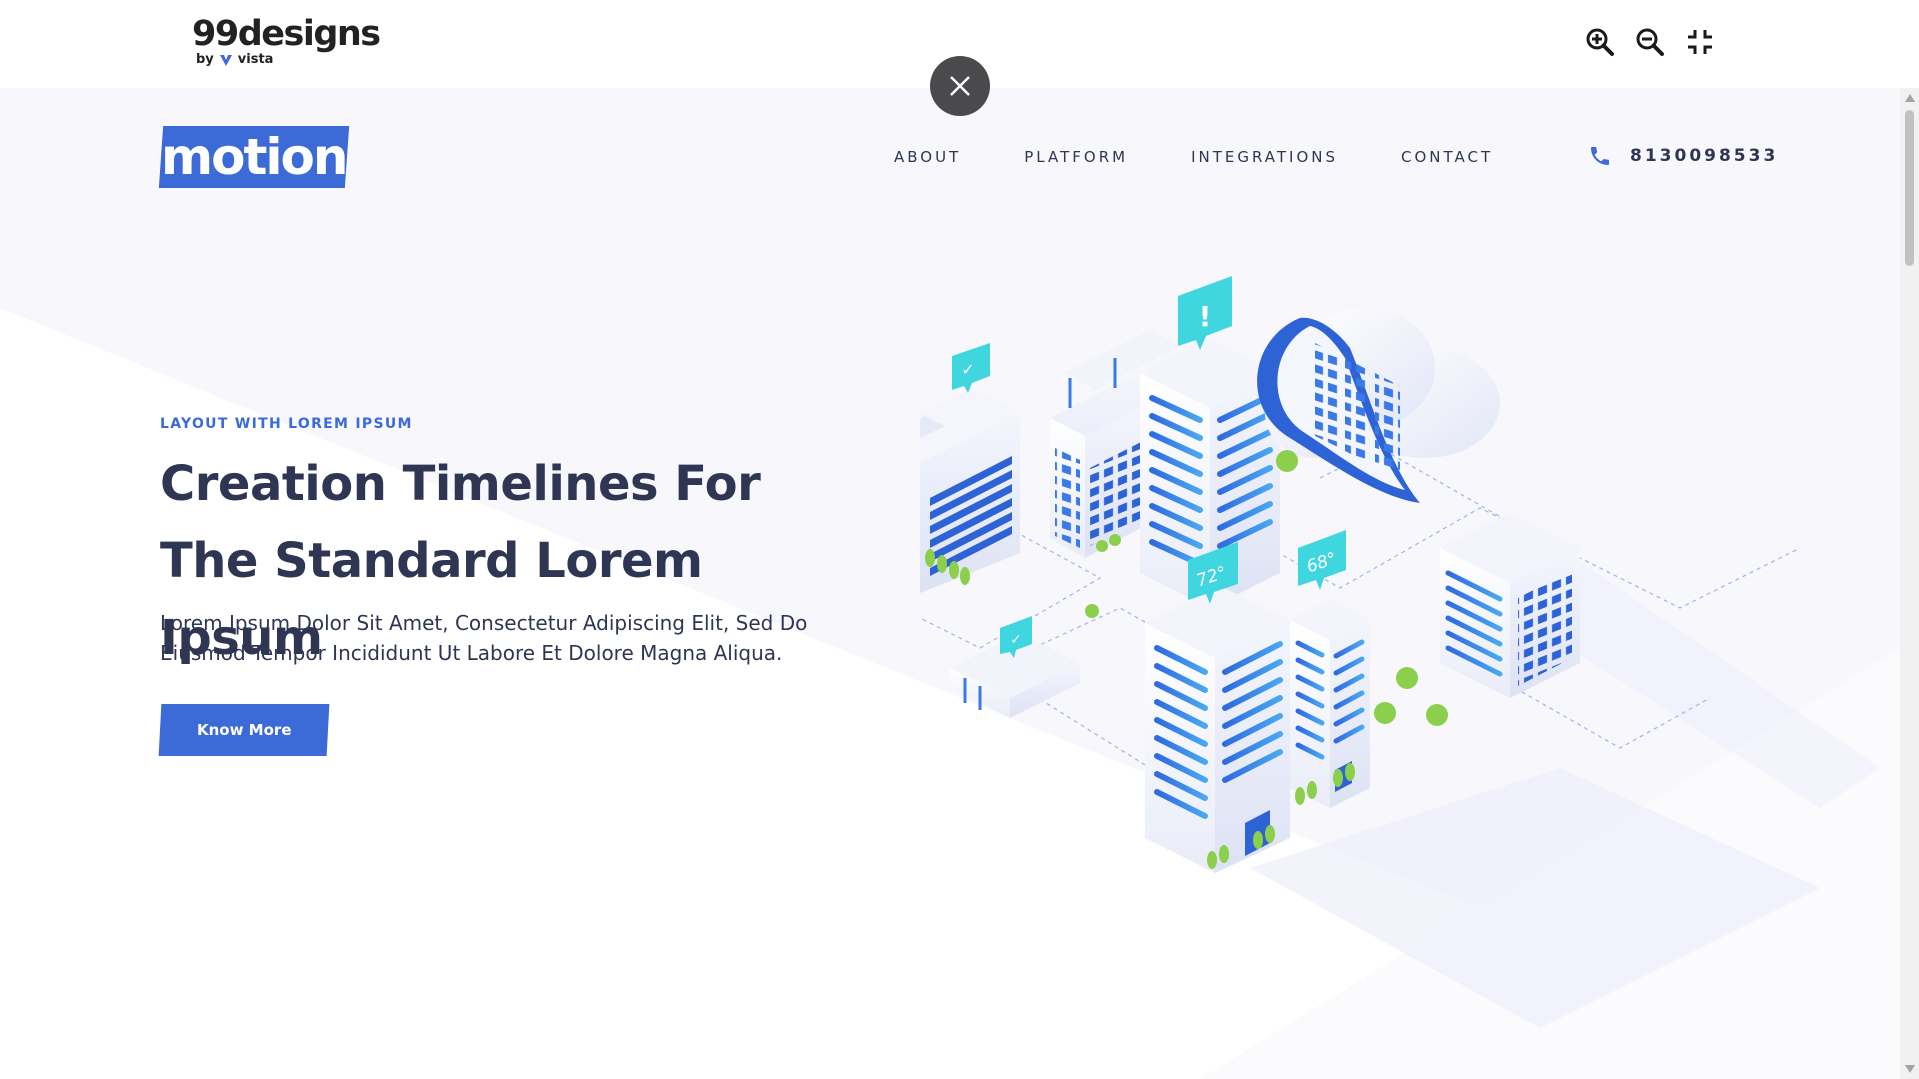  I want to click on zoom-in-button, so click(1600, 42).